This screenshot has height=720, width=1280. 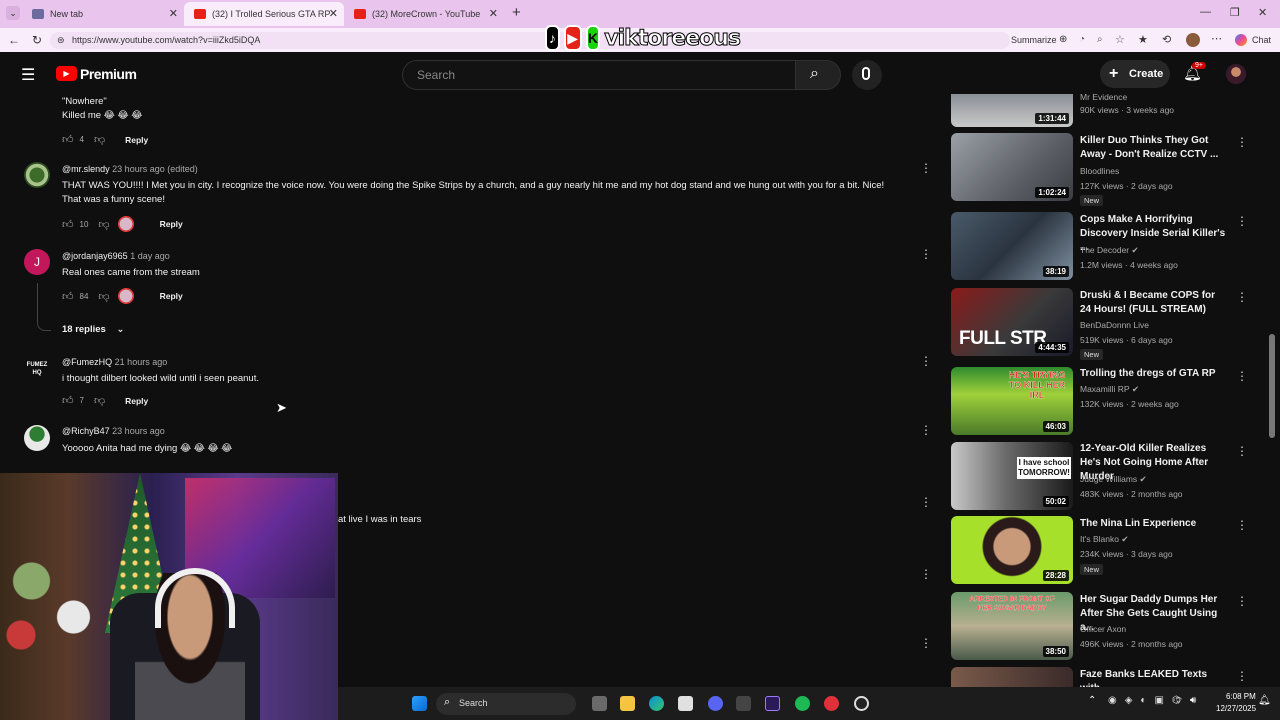 I want to click on create-button: + Create, so click(x=1135, y=74).